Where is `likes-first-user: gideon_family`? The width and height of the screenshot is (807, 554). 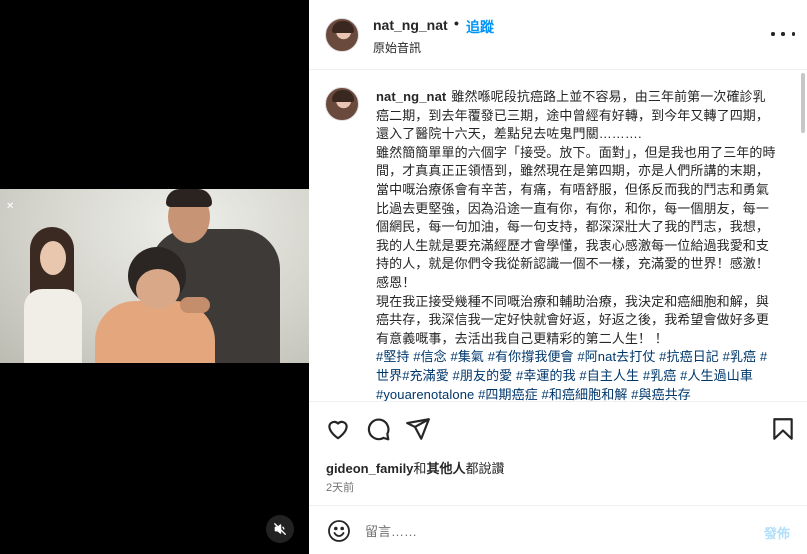
likes-first-user: gideon_family is located at coordinates (369, 468).